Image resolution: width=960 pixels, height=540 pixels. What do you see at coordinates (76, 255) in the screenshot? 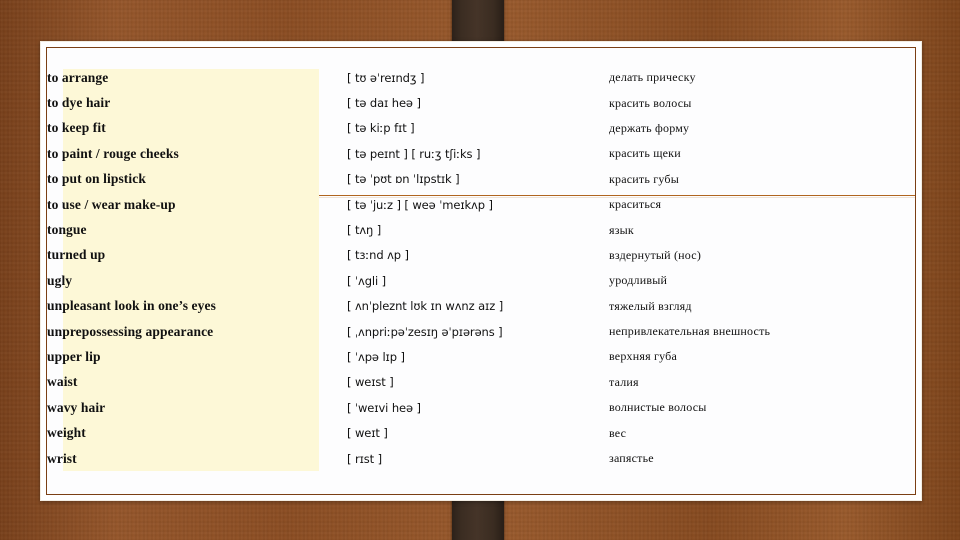
I see `term-cell: turned up` at bounding box center [76, 255].